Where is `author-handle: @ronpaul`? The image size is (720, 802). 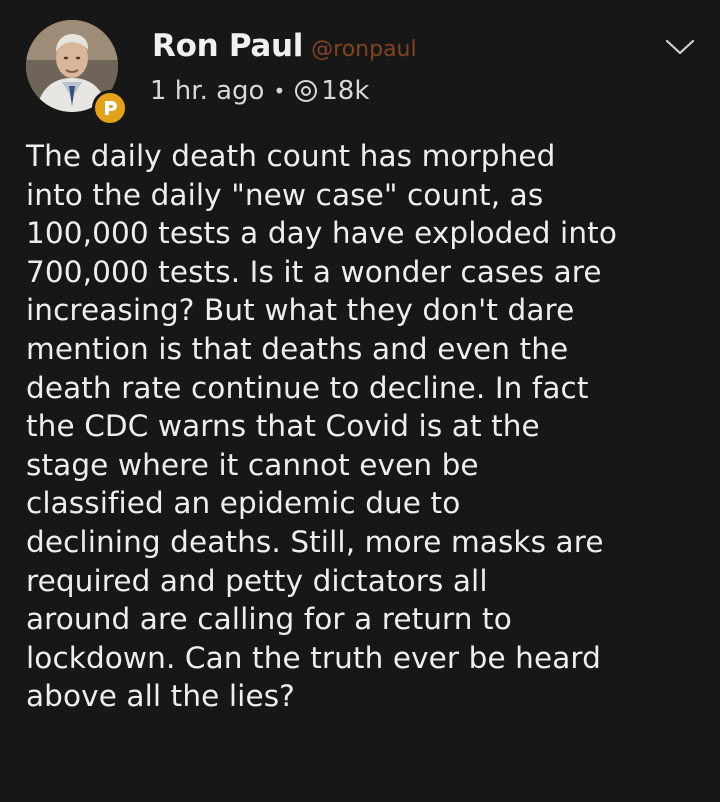
author-handle: @ronpaul is located at coordinates (363, 49).